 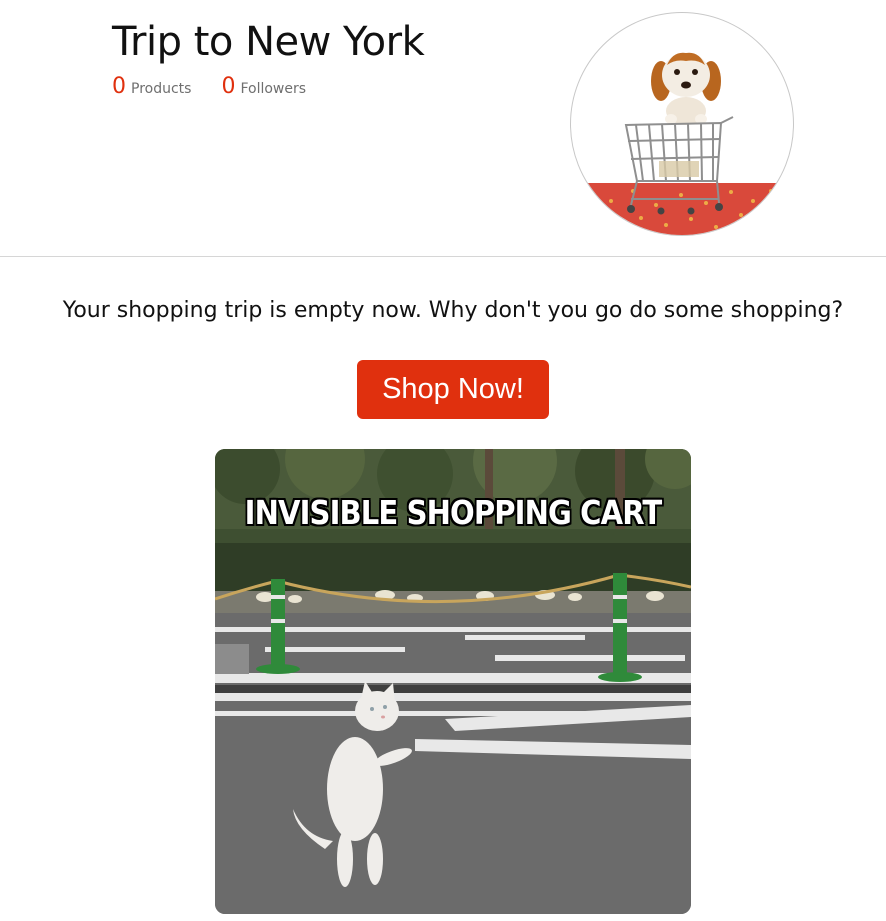 I want to click on products-label: Products, so click(x=161, y=89).